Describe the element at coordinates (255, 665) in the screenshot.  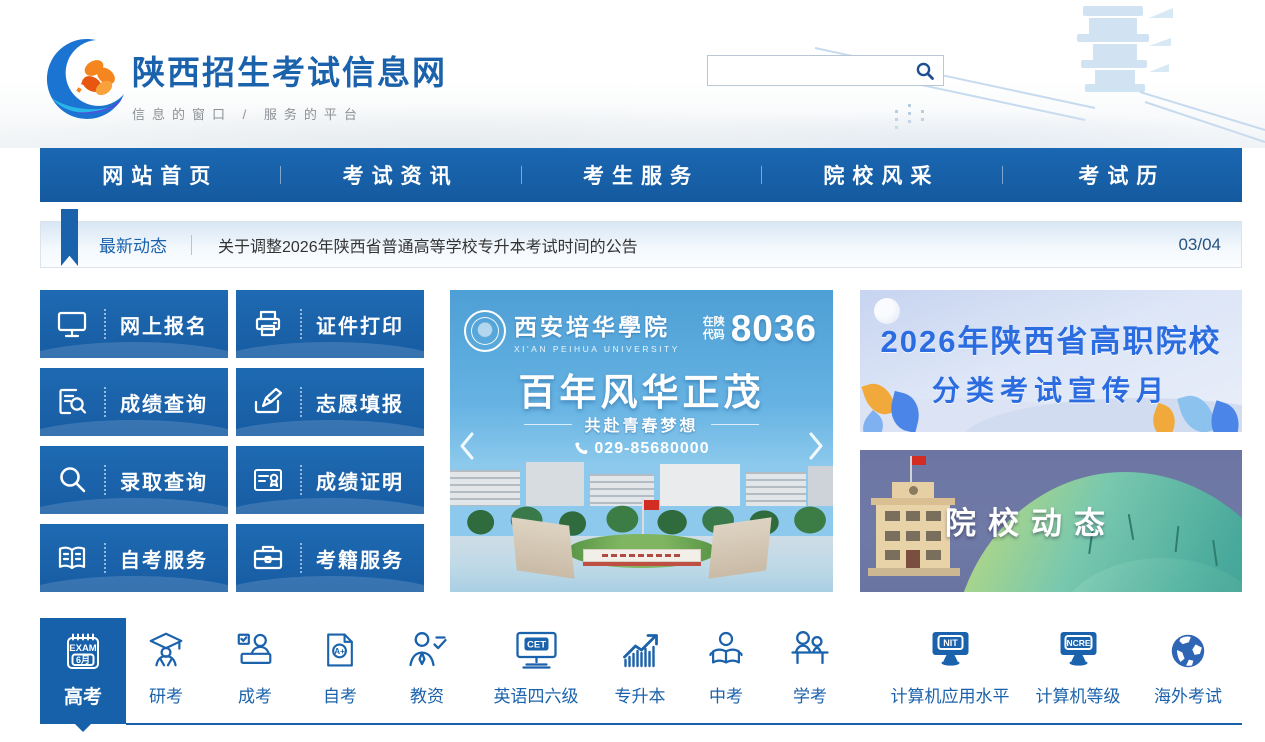
I see `category-chengkao: 成考` at that location.